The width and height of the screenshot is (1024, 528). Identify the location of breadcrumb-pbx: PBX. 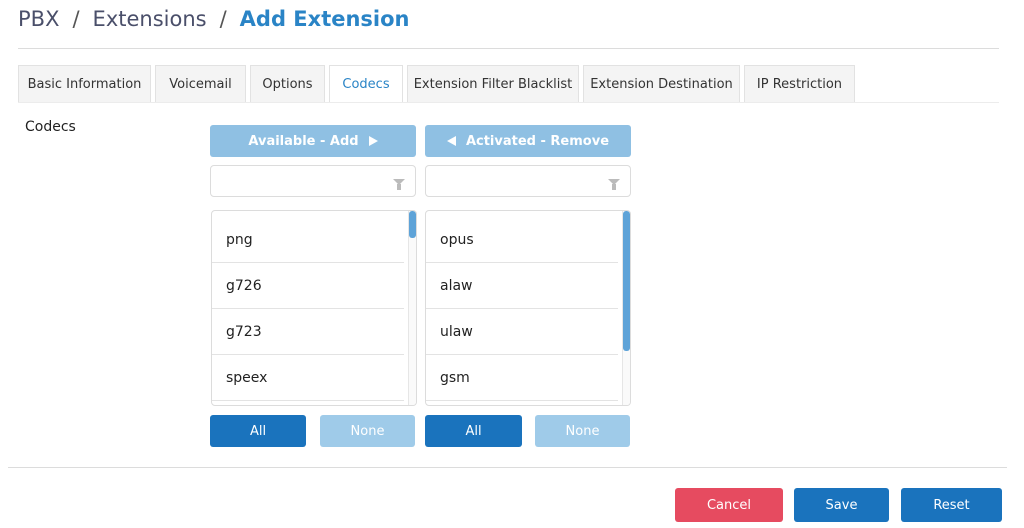
(38, 19).